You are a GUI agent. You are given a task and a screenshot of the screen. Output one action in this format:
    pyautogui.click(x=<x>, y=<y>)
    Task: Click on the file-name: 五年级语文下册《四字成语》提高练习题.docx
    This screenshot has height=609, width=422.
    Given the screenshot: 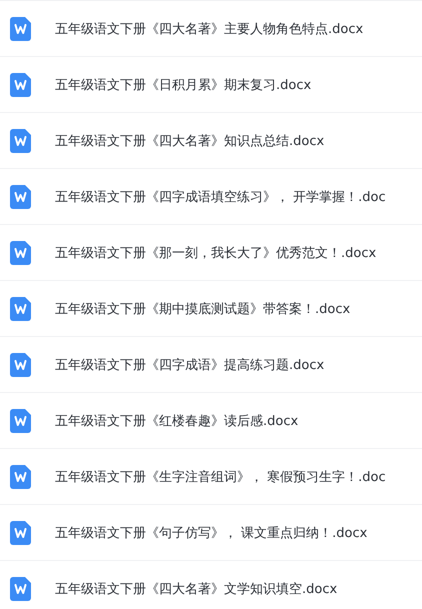 What is the action you would take?
    pyautogui.click(x=189, y=365)
    